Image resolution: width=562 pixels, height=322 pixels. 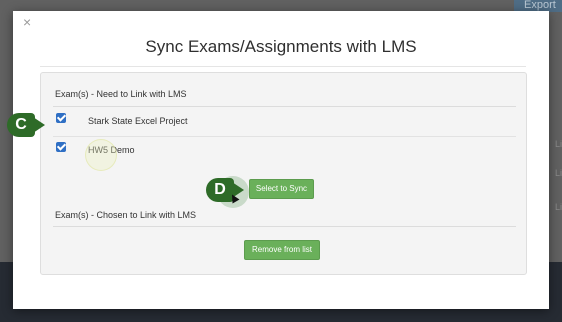 What do you see at coordinates (284, 122) in the screenshot?
I see `exam-list-item: Stark State Excel Project` at bounding box center [284, 122].